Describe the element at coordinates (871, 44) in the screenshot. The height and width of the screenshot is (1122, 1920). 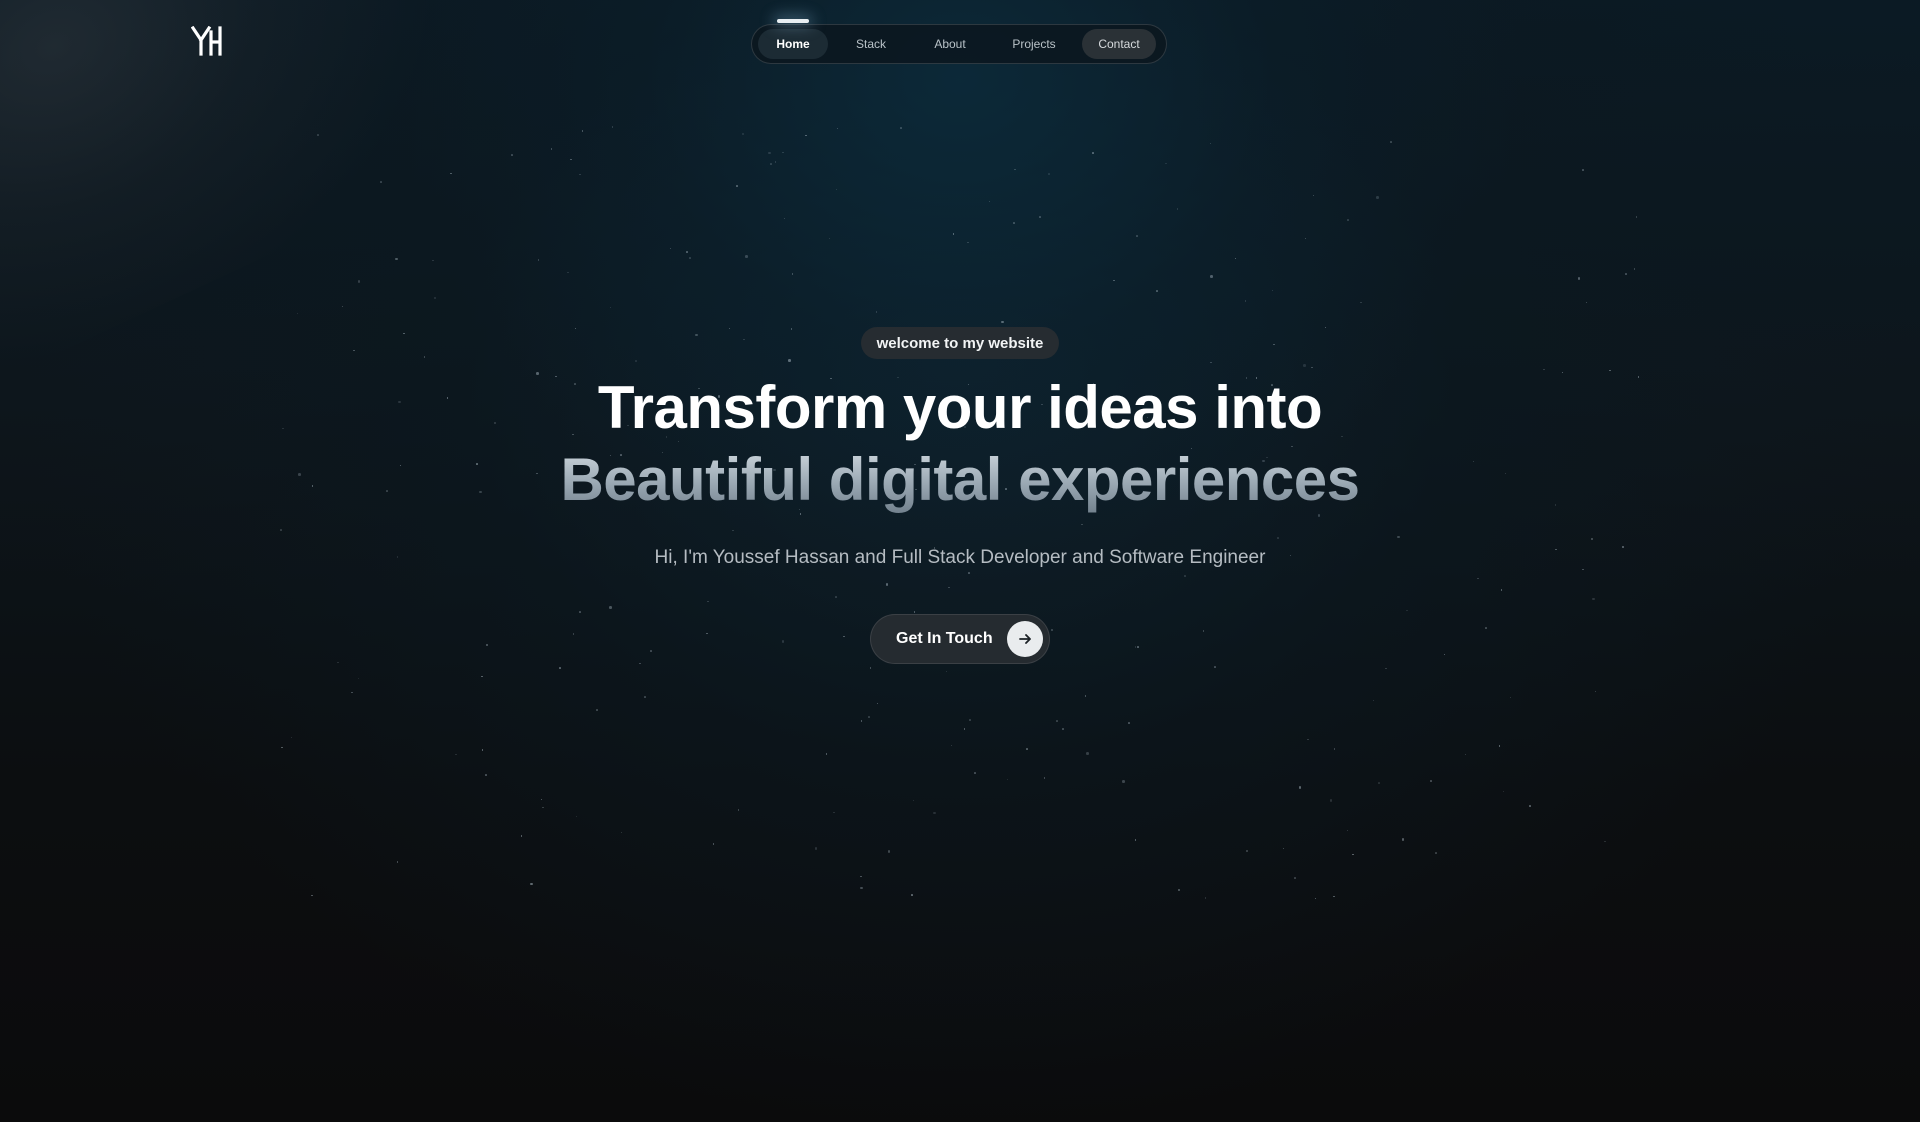
I see `nav-stack: Stack` at that location.